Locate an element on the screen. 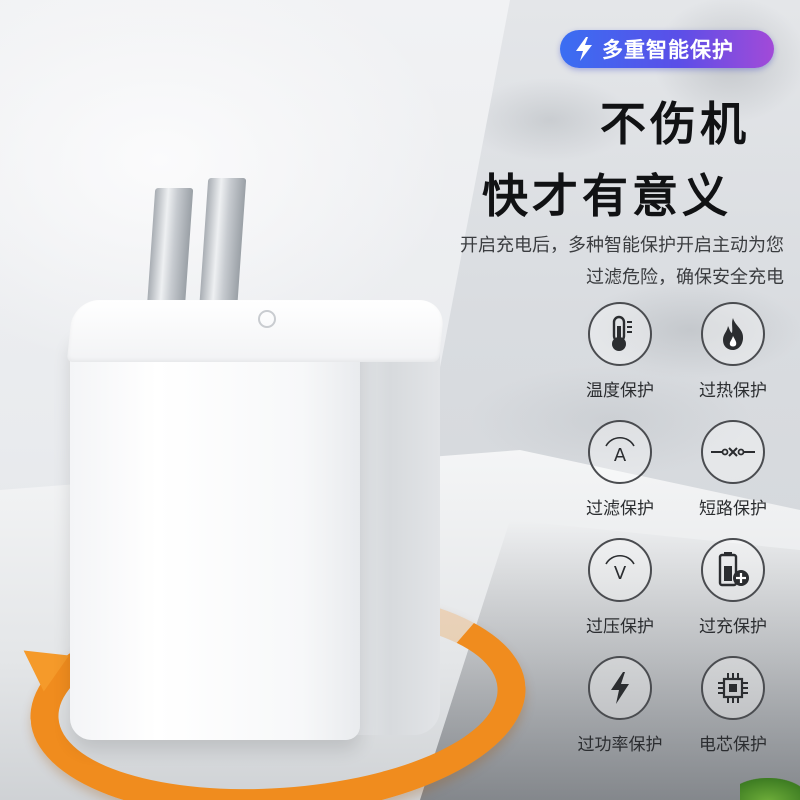  headline-line-1: 不伤机 is located at coordinates (675, 124).